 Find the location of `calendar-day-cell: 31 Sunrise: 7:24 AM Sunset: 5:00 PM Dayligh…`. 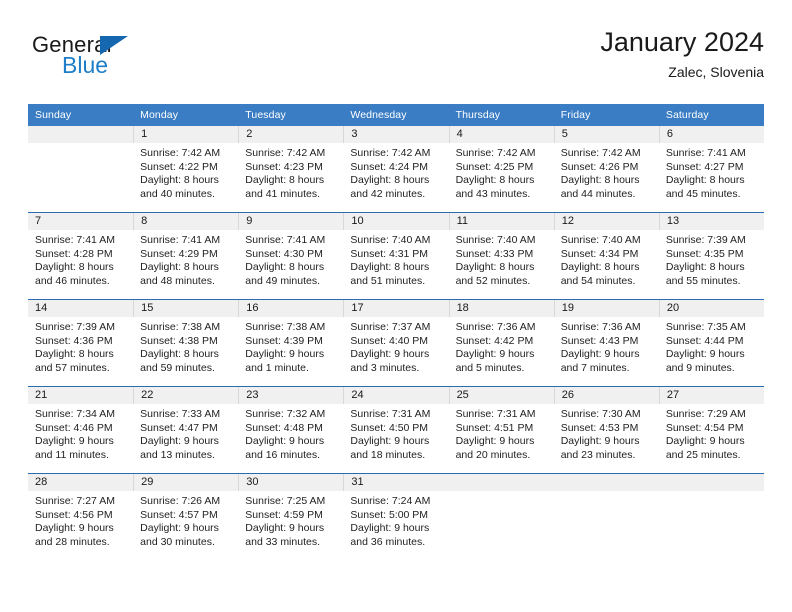

calendar-day-cell: 31 Sunrise: 7:24 AM Sunset: 5:00 PM Dayligh… is located at coordinates (396, 516).